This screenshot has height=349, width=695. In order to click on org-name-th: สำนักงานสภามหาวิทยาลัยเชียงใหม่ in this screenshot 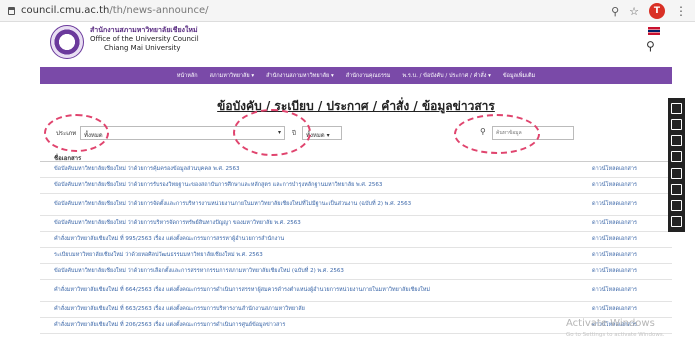, I will do `click(144, 30)`.